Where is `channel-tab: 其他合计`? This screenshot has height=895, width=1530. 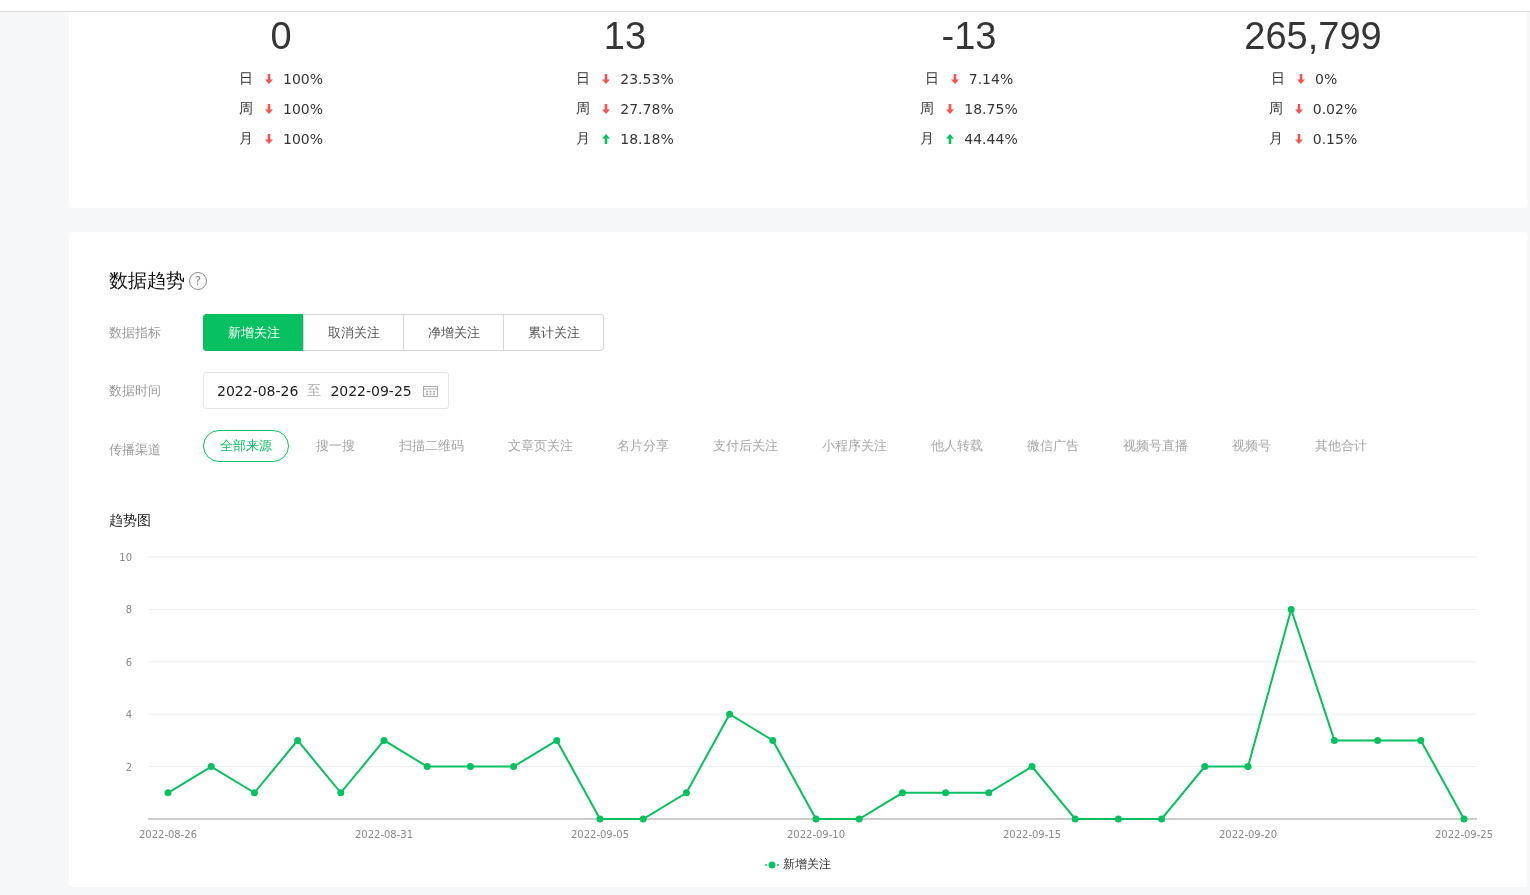 channel-tab: 其他合计 is located at coordinates (1341, 446).